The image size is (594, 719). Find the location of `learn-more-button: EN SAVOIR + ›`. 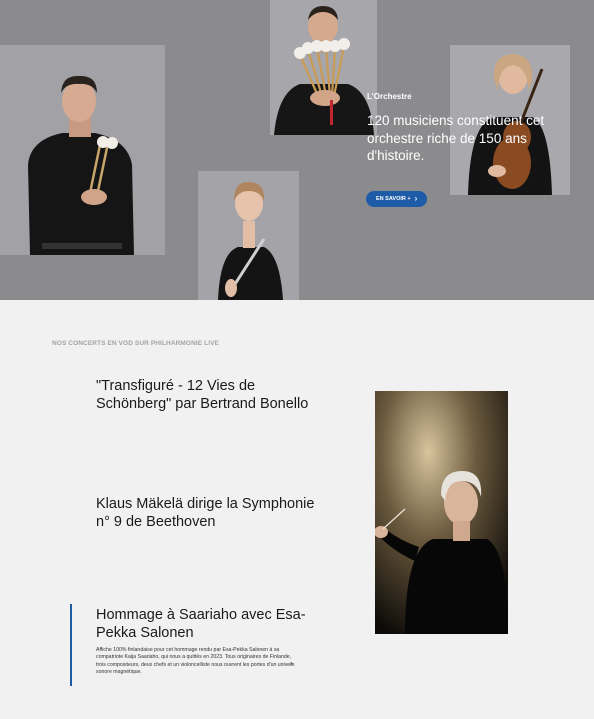

learn-more-button: EN SAVOIR + › is located at coordinates (397, 199).